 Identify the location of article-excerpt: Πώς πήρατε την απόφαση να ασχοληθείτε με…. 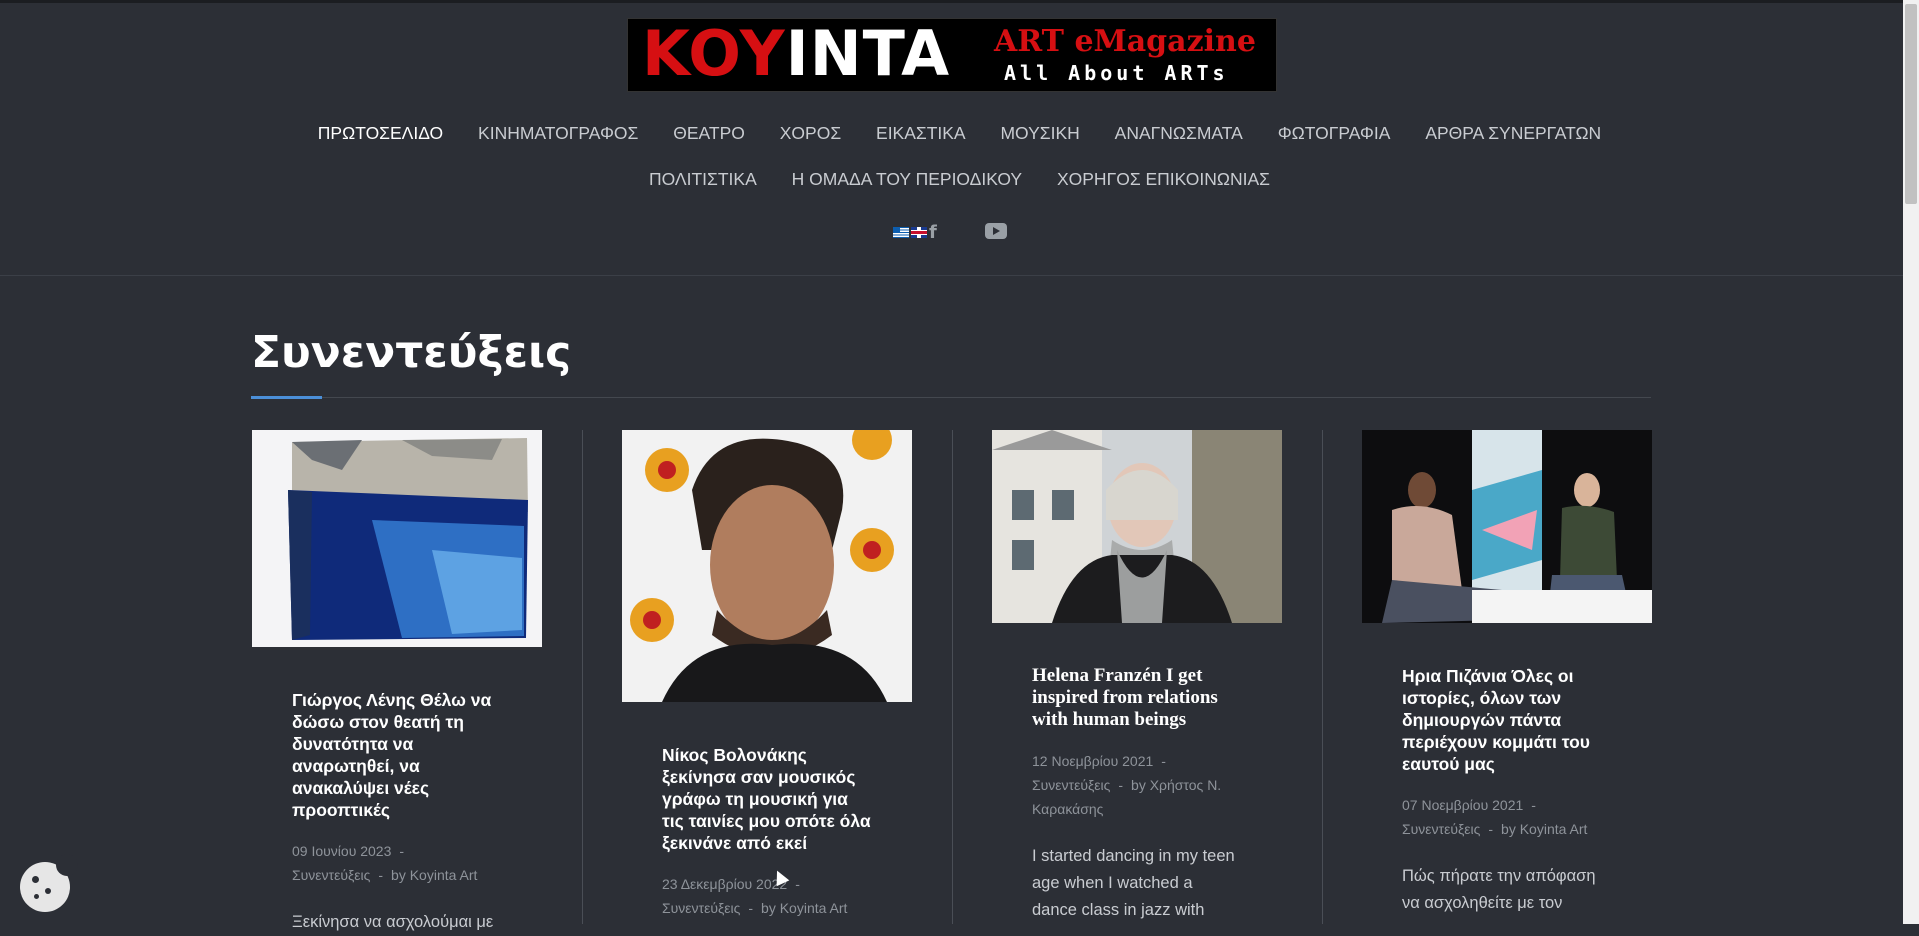
(1499, 889).